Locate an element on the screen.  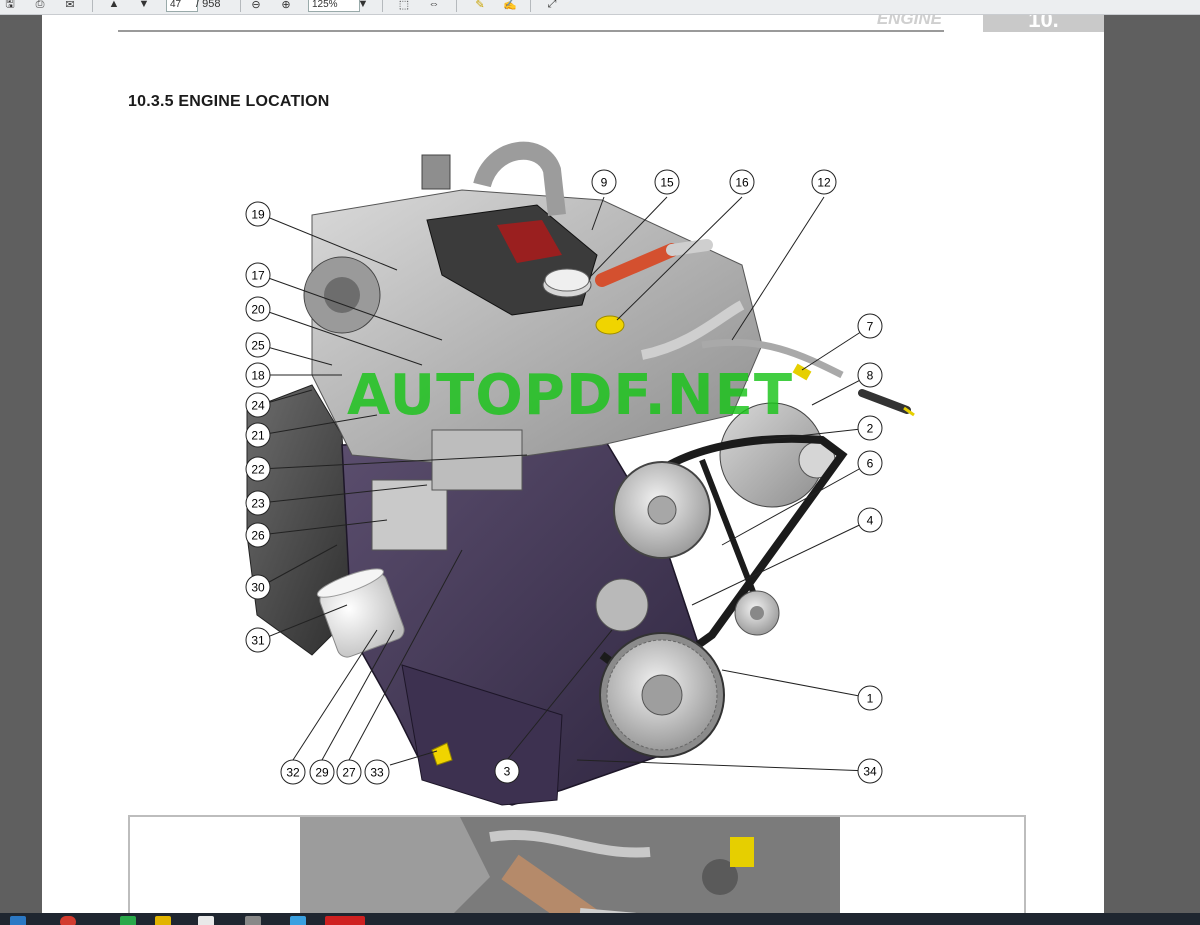
zoom-in-icon: ⊕ is located at coordinates (286, 6).